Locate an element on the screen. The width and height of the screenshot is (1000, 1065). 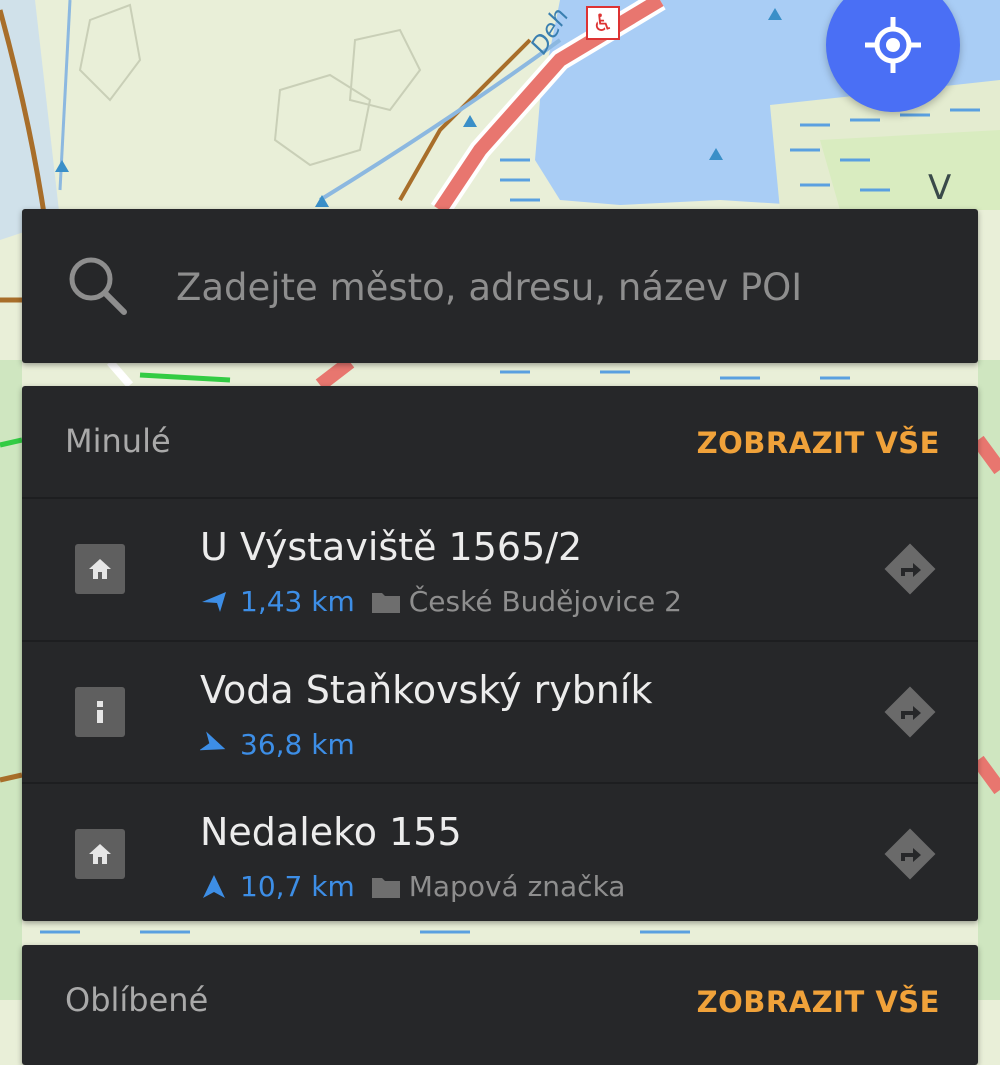
recent-item-3: Nedaleko 155 10,7 km Mapová značka is located at coordinates (500, 854).